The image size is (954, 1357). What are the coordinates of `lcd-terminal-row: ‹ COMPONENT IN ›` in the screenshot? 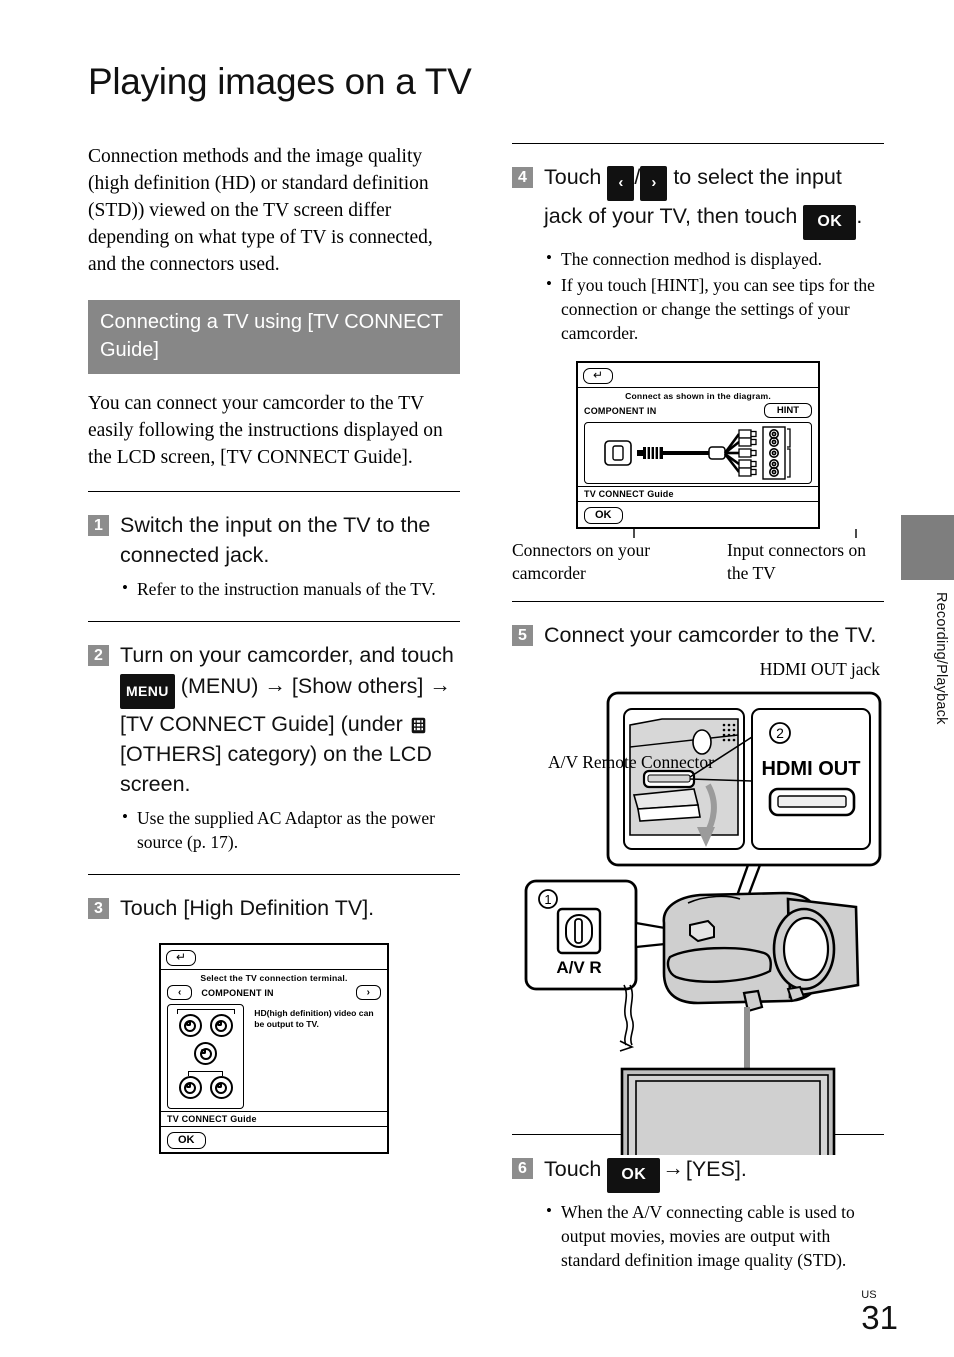 It's located at (274, 993).